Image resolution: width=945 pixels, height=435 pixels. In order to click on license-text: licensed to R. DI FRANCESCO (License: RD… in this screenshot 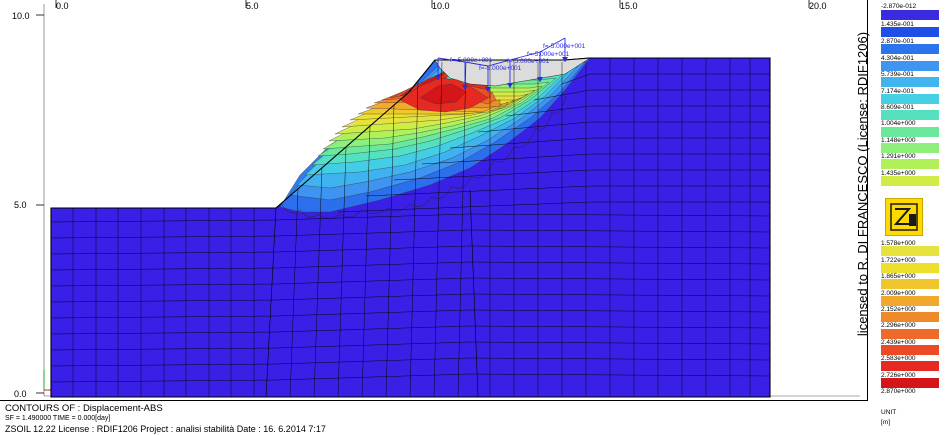, I will do `click(862, 184)`.